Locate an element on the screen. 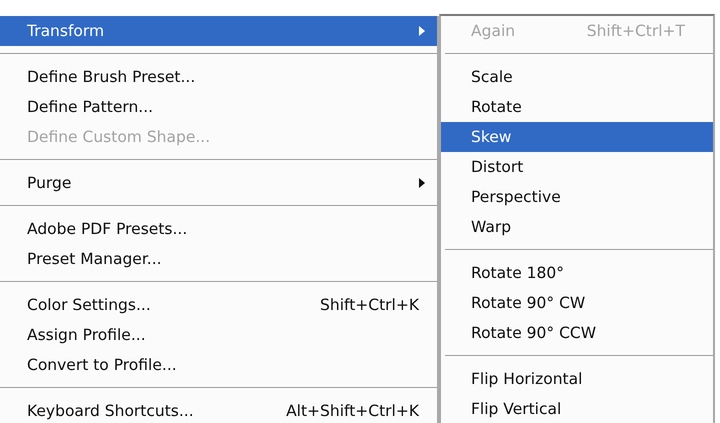 The width and height of the screenshot is (720, 423). menu-item: Purge is located at coordinates (218, 183).